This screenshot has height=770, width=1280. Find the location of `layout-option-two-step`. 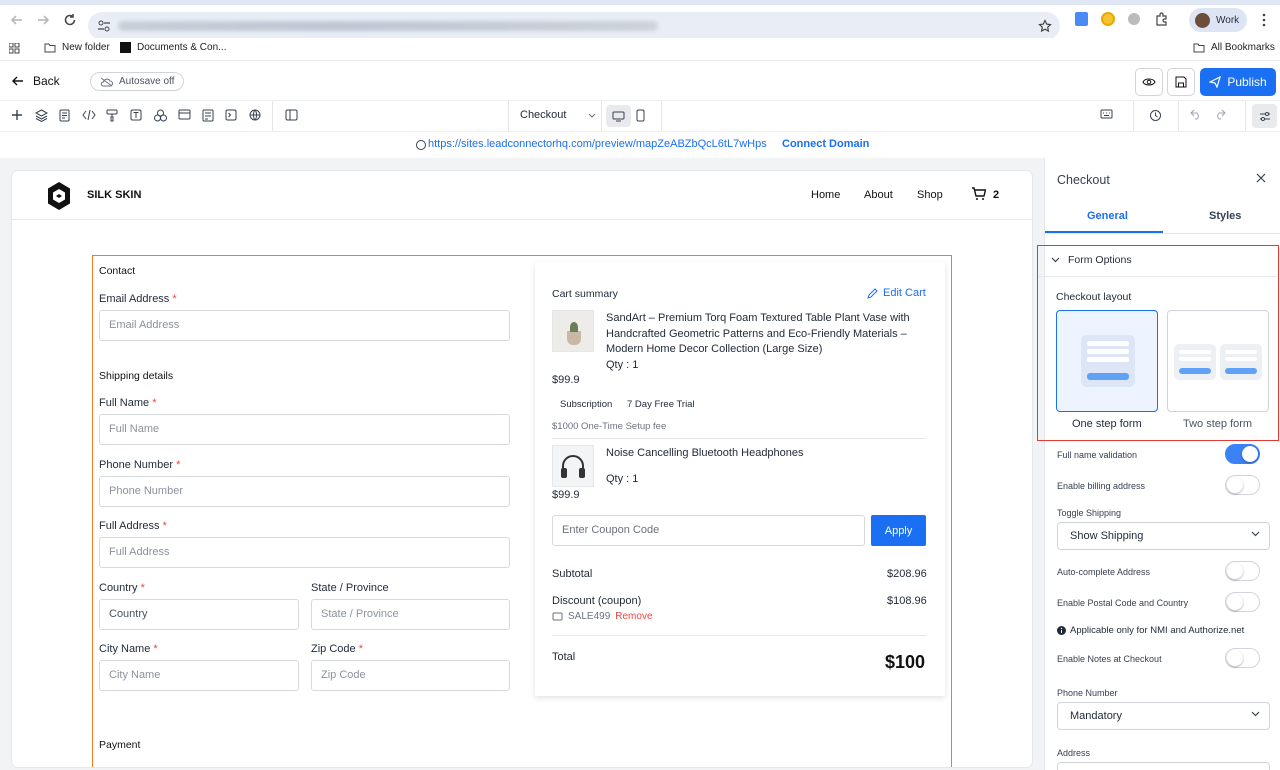

layout-option-two-step is located at coordinates (1218, 361).